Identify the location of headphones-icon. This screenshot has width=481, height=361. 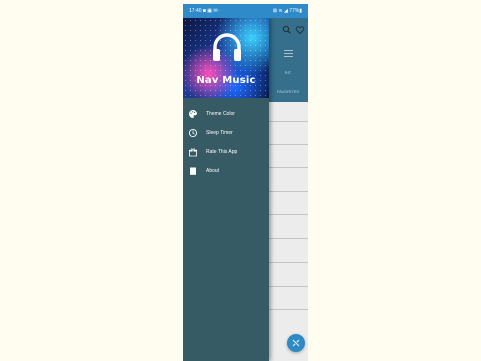
(227, 47).